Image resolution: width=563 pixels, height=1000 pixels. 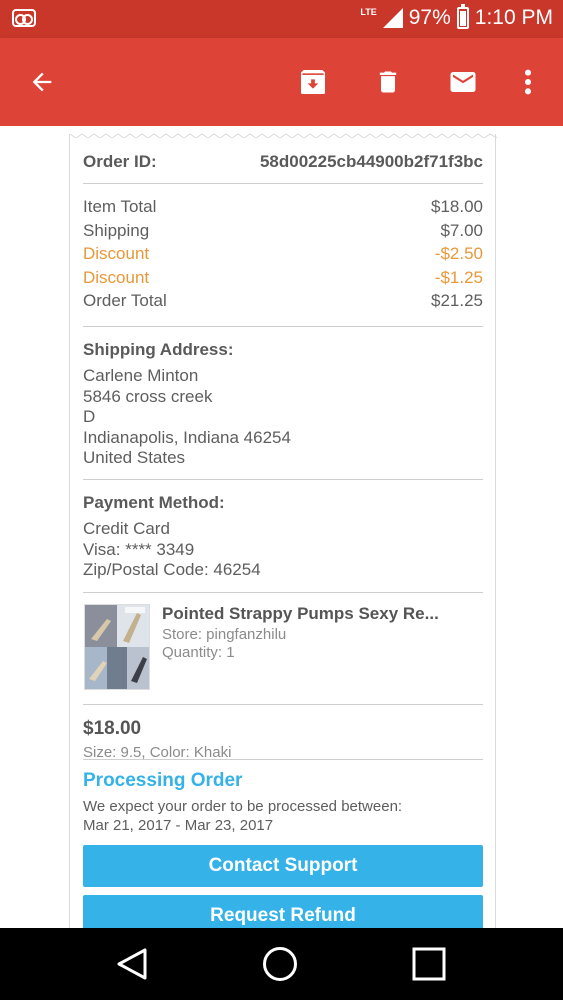 What do you see at coordinates (463, 82) in the screenshot?
I see `mark-unread-icon` at bounding box center [463, 82].